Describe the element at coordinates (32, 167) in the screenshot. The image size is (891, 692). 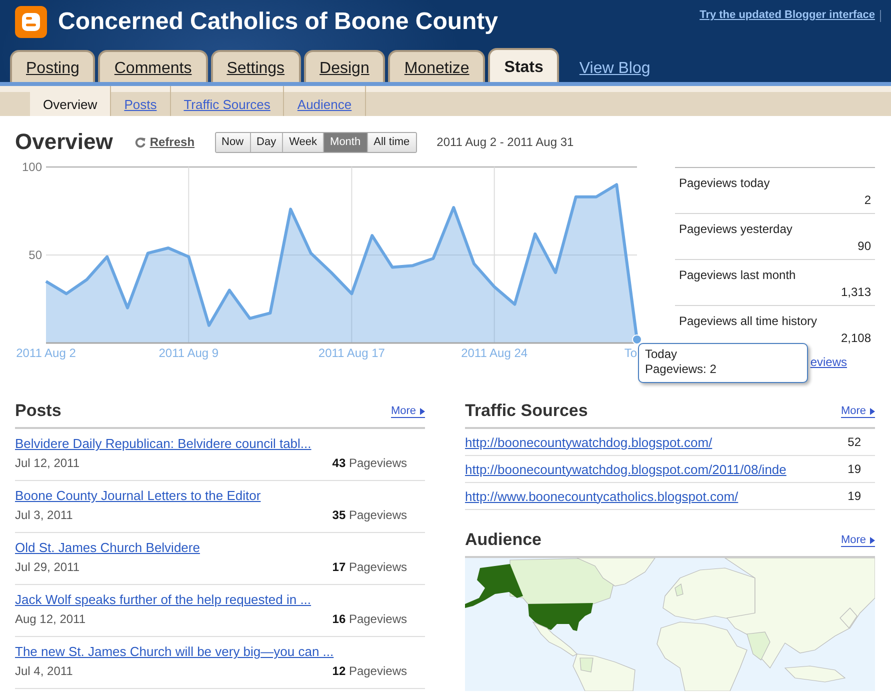
I see `y-axis-label: 100` at that location.